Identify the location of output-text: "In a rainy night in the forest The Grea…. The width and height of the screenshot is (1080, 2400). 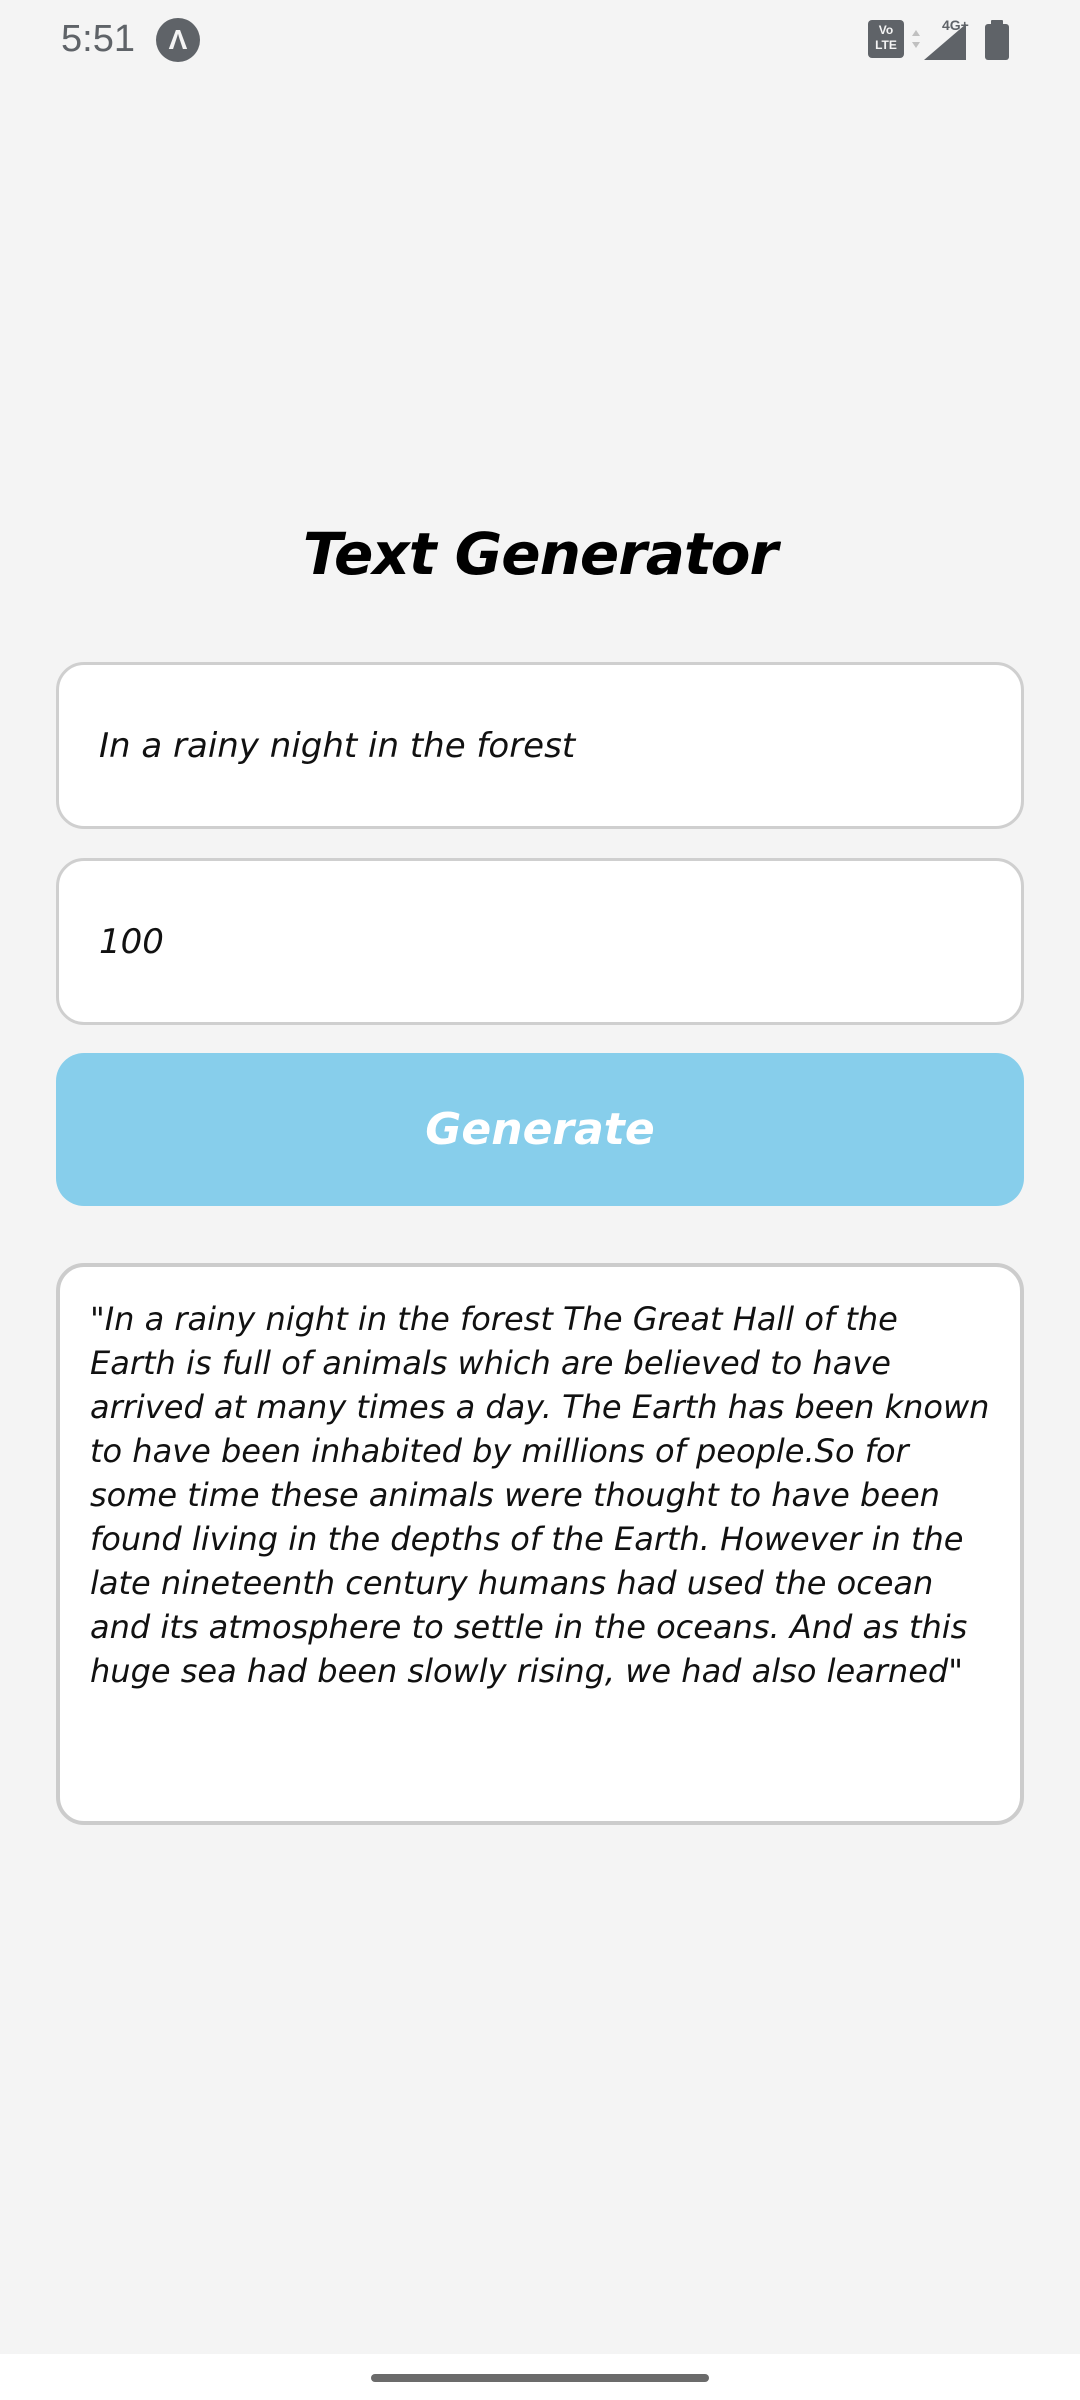
(540, 1495).